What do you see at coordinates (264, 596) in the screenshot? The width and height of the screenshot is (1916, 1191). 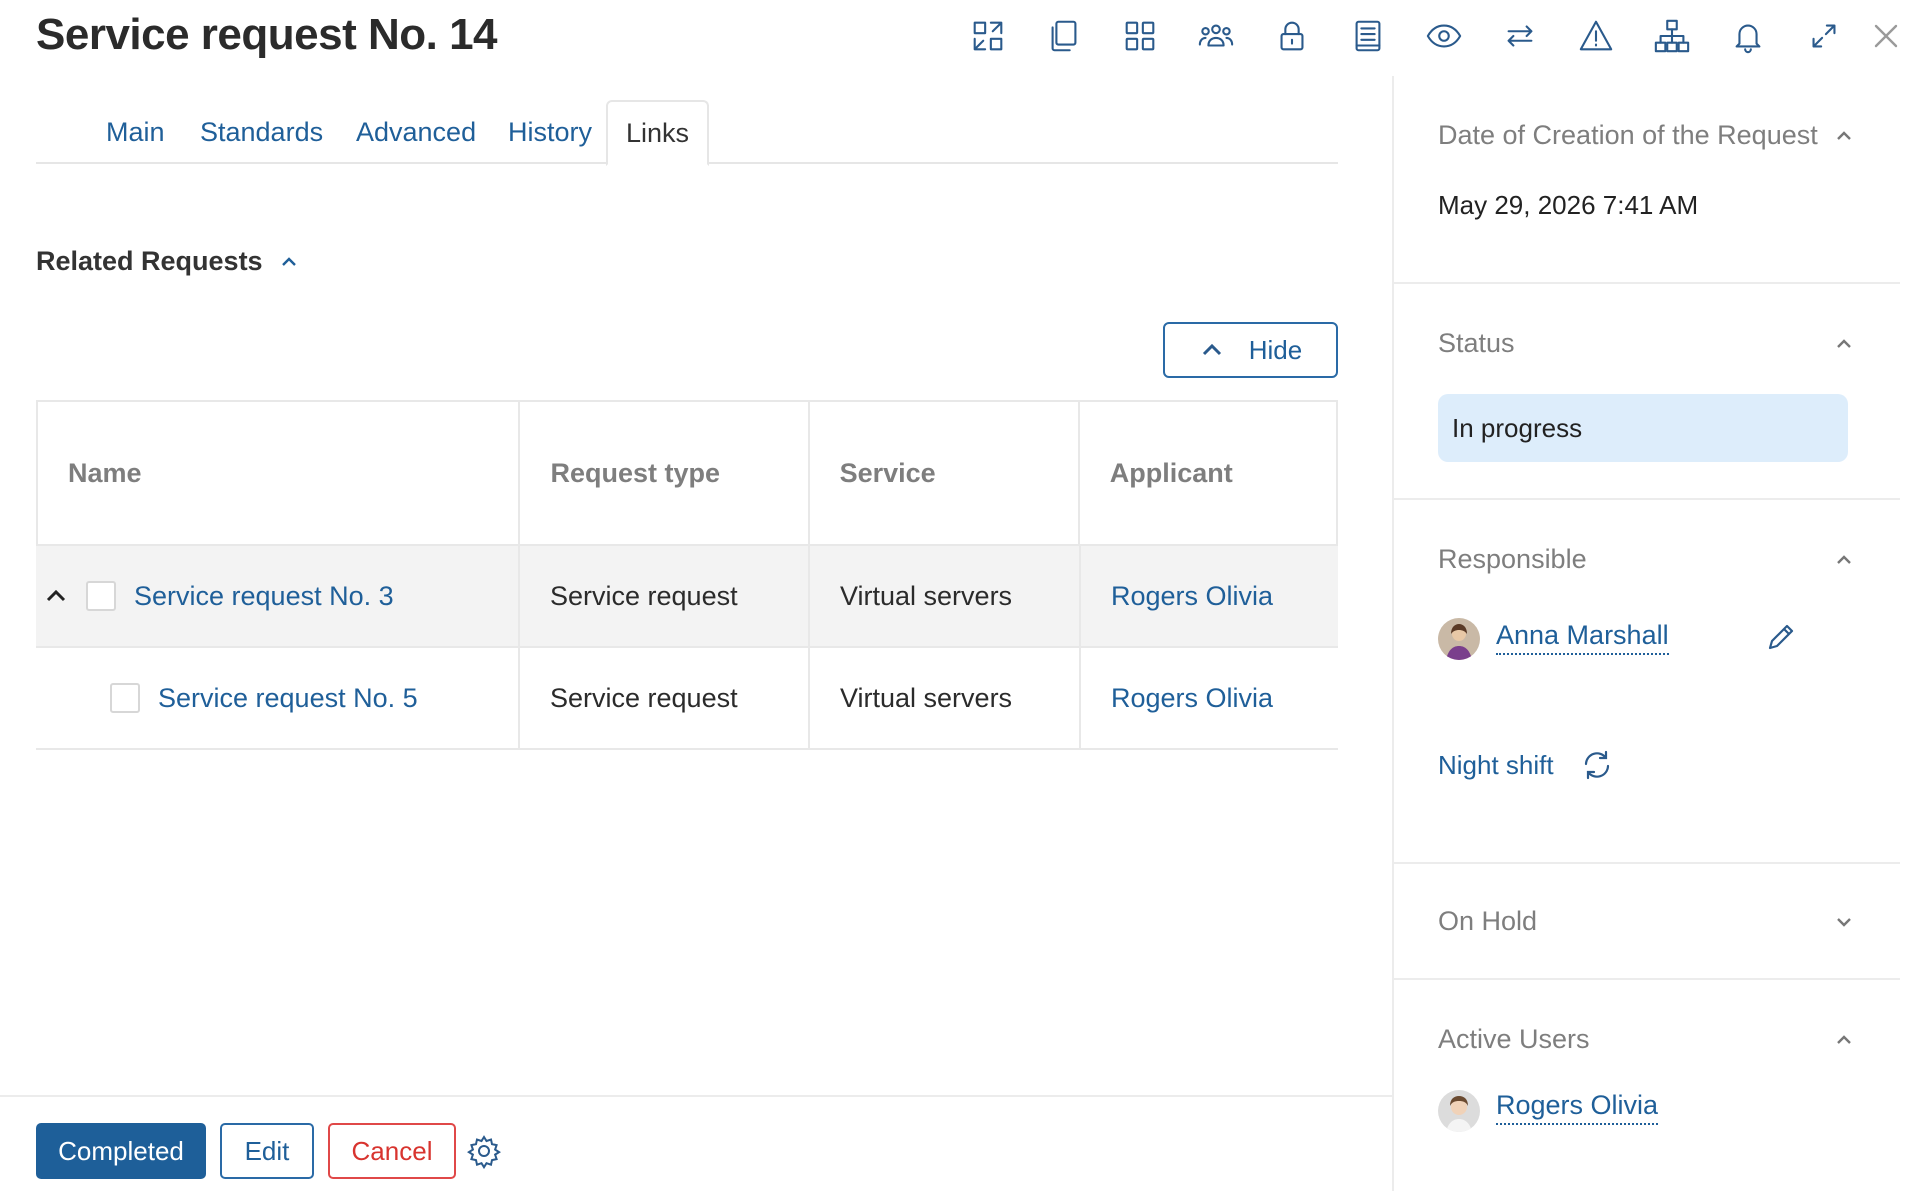 I see `request-link: Service request No. 3` at bounding box center [264, 596].